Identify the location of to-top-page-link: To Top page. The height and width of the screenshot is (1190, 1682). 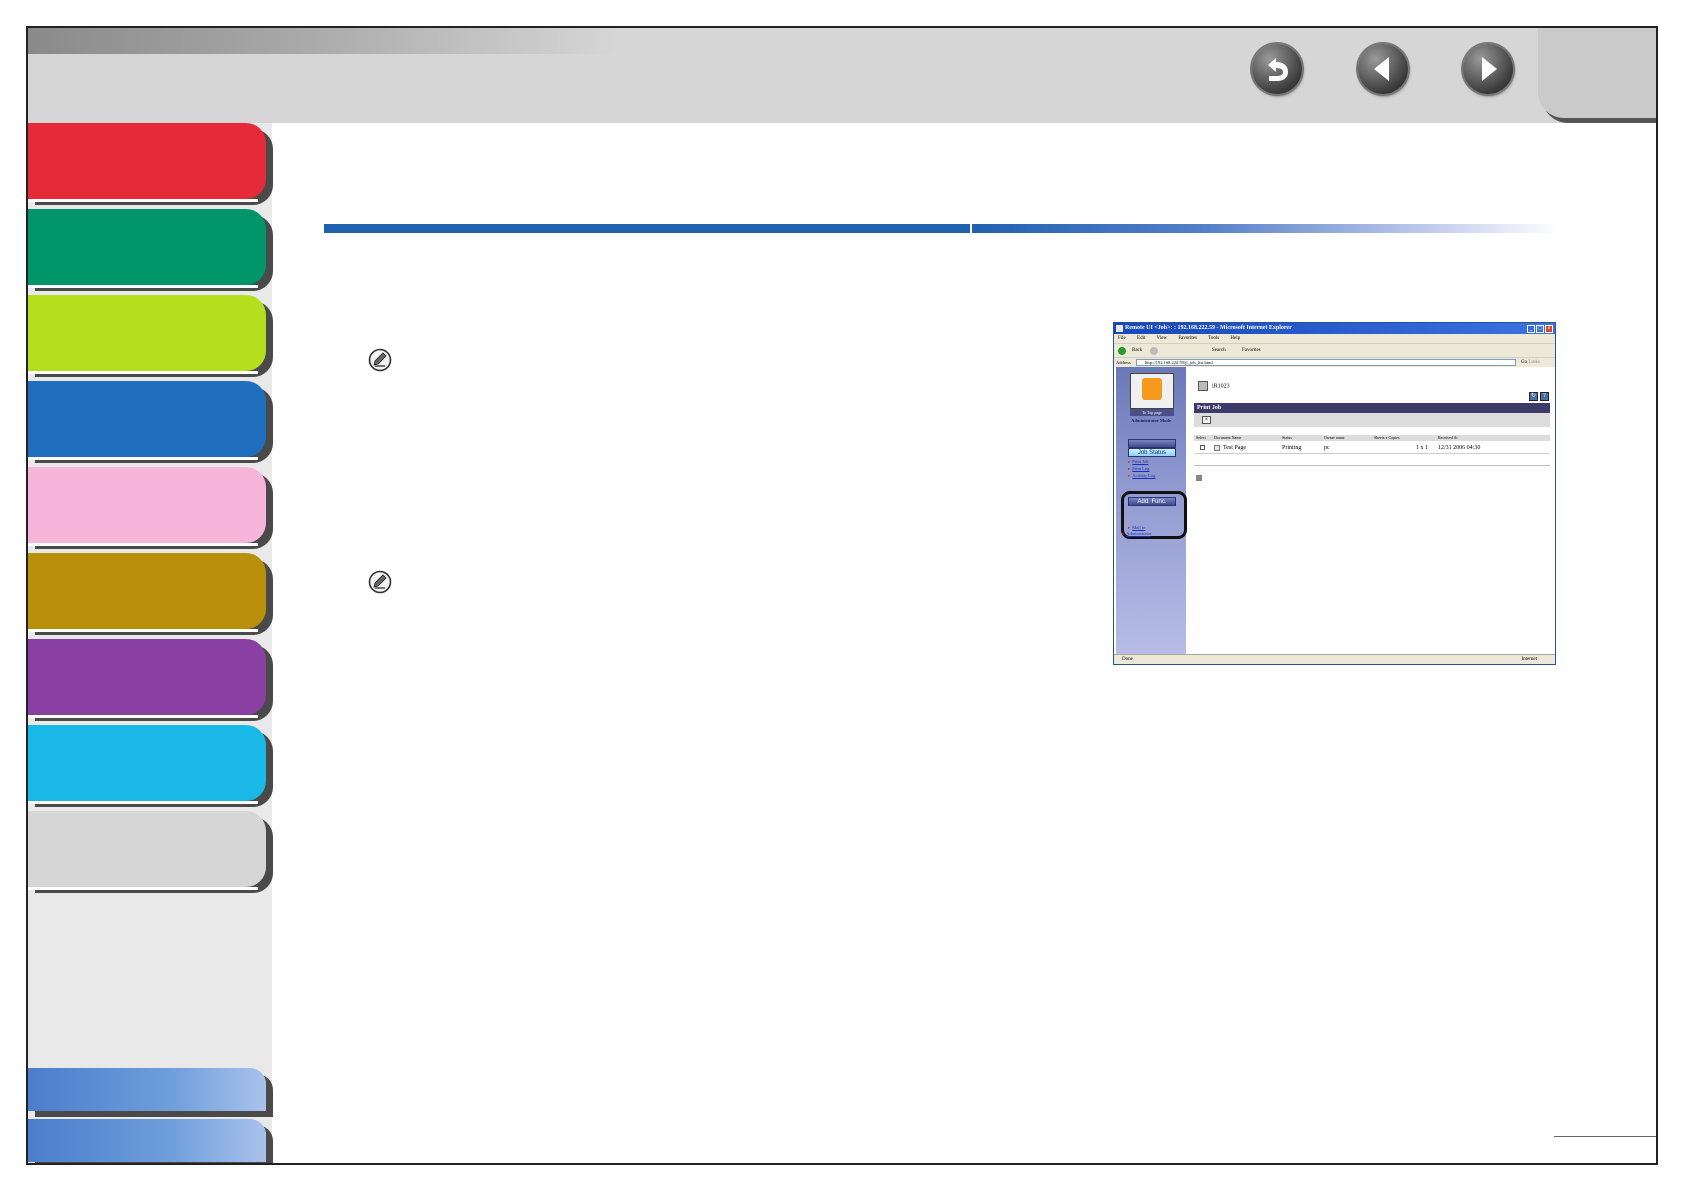
(1152, 412).